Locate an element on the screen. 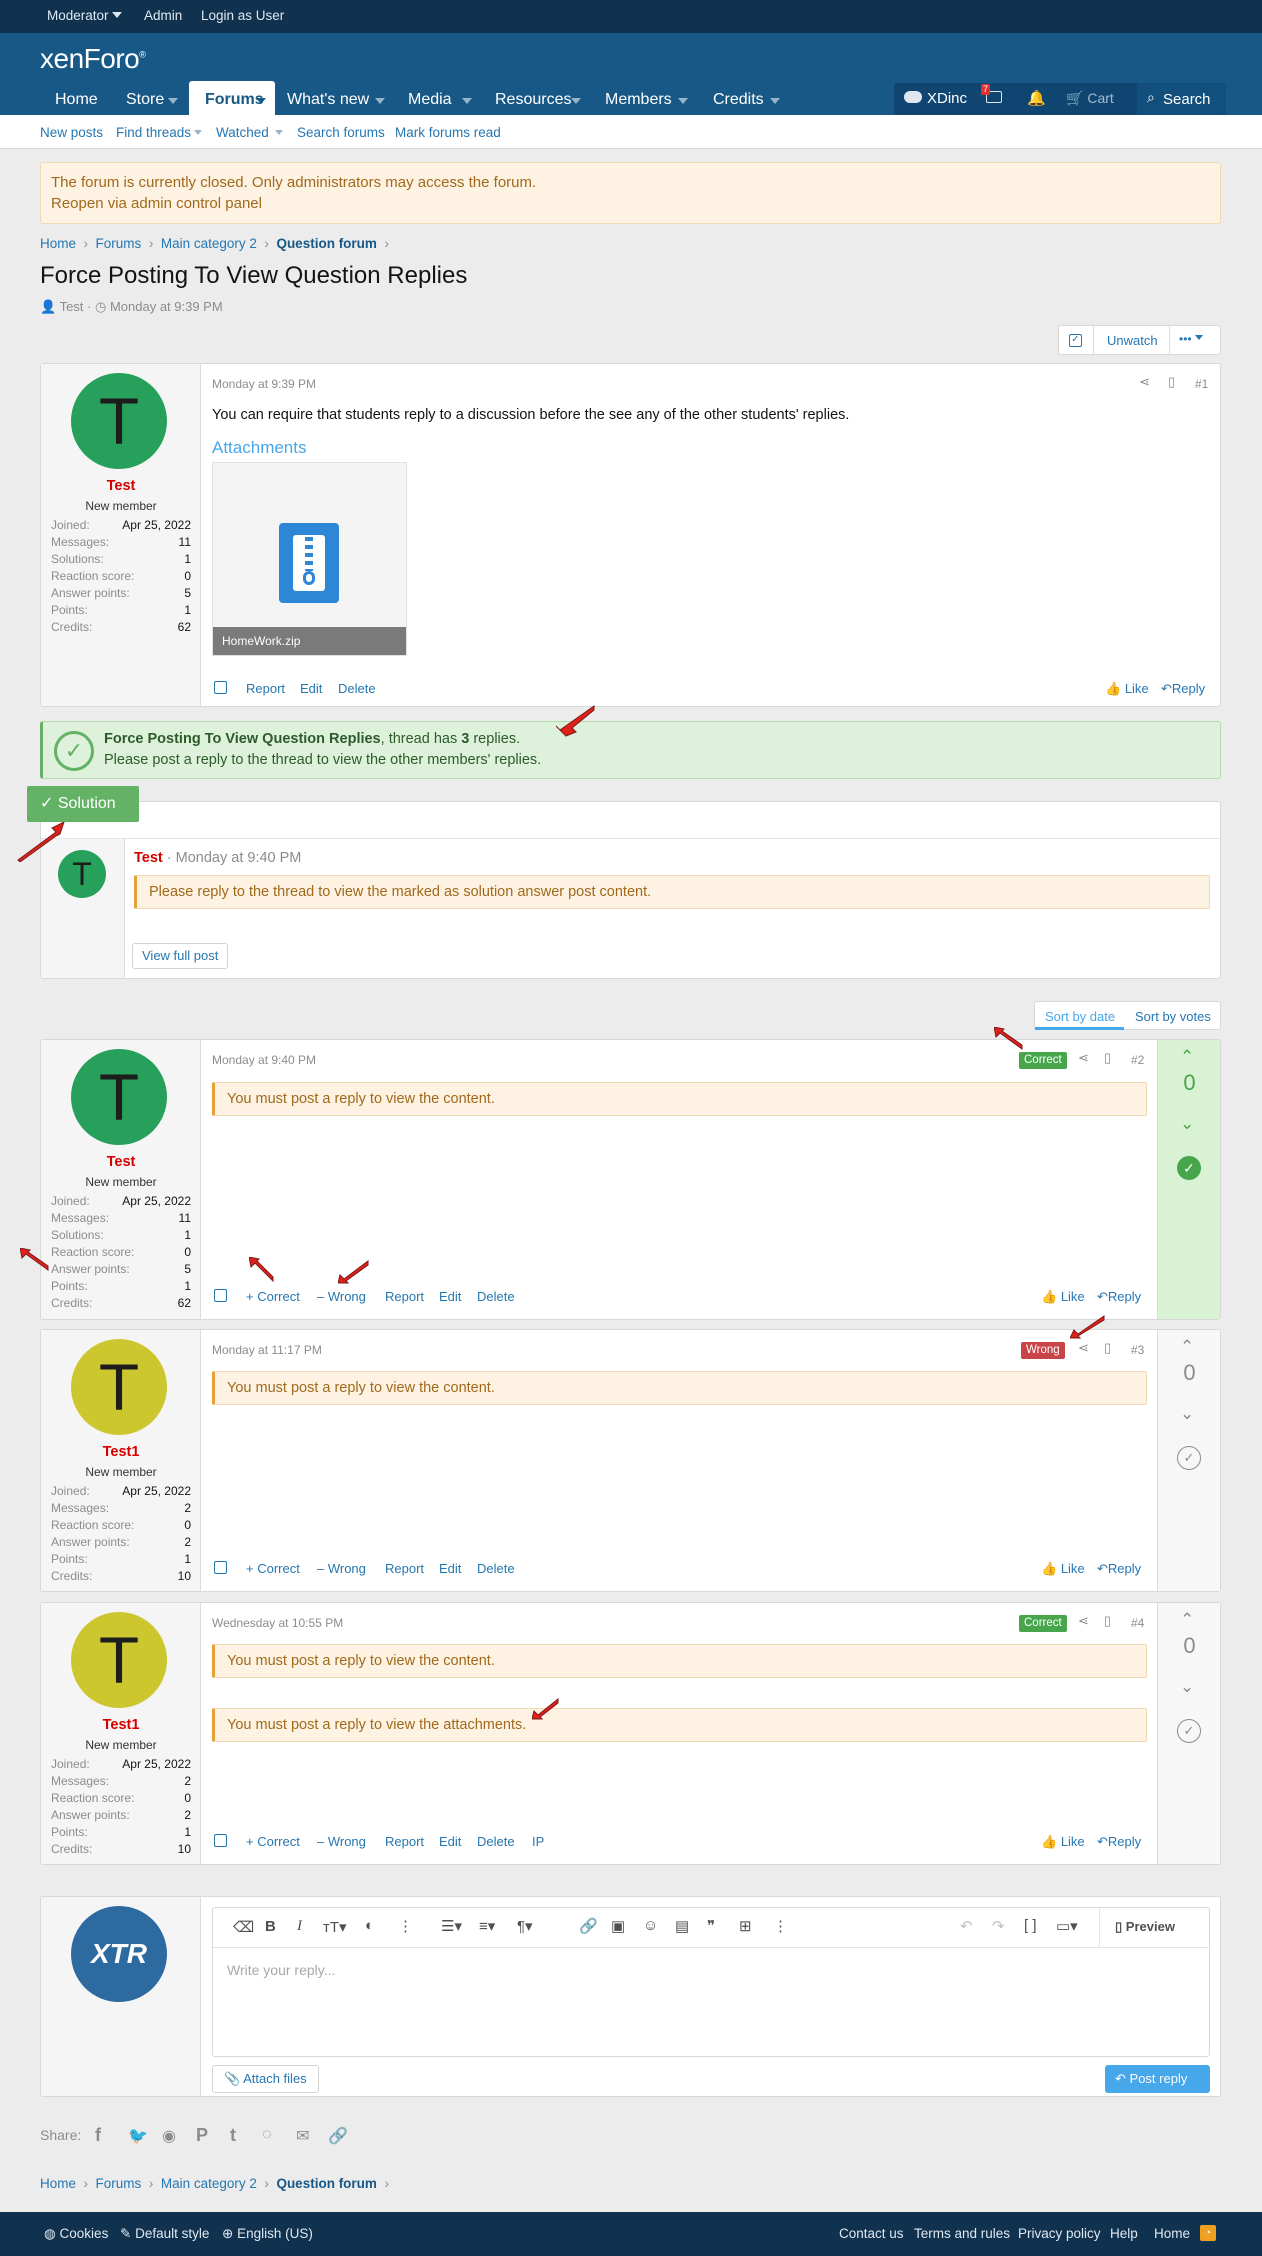  language-chooser-link: ⊕ English (US) is located at coordinates (267, 2234).